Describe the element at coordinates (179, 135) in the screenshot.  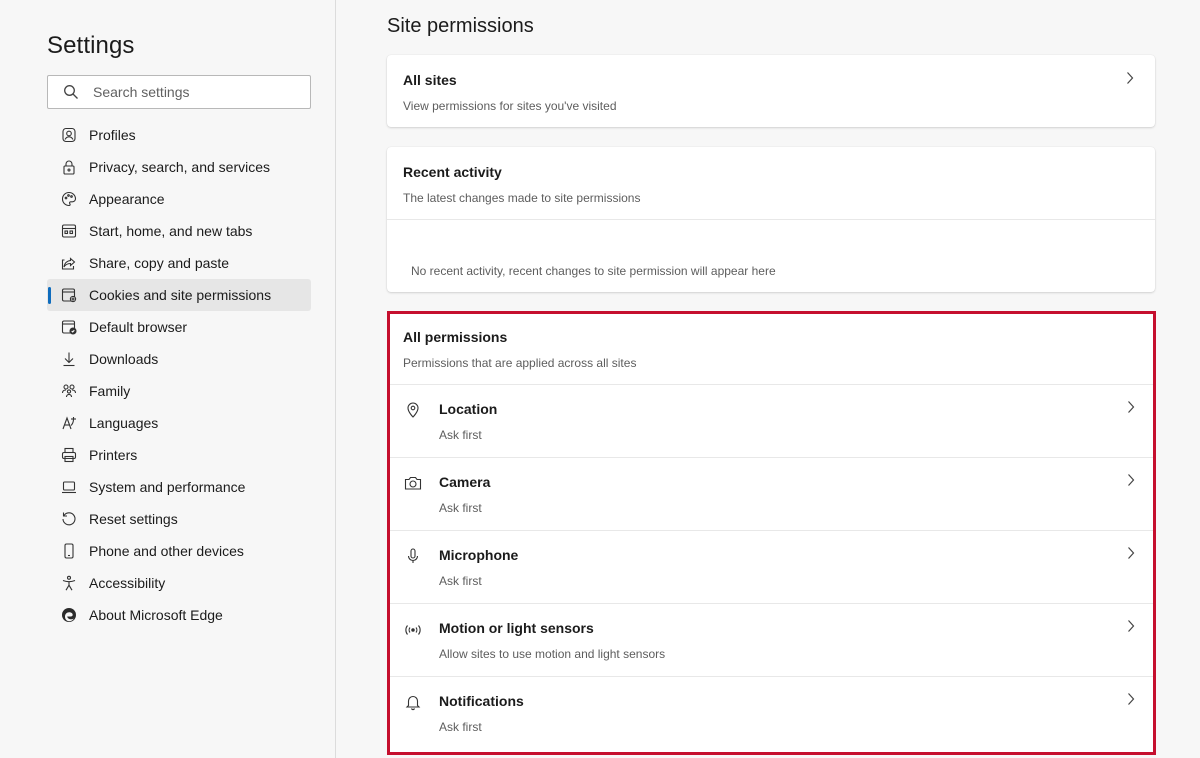
I see `sidebar-item-profiles: Profiles` at that location.